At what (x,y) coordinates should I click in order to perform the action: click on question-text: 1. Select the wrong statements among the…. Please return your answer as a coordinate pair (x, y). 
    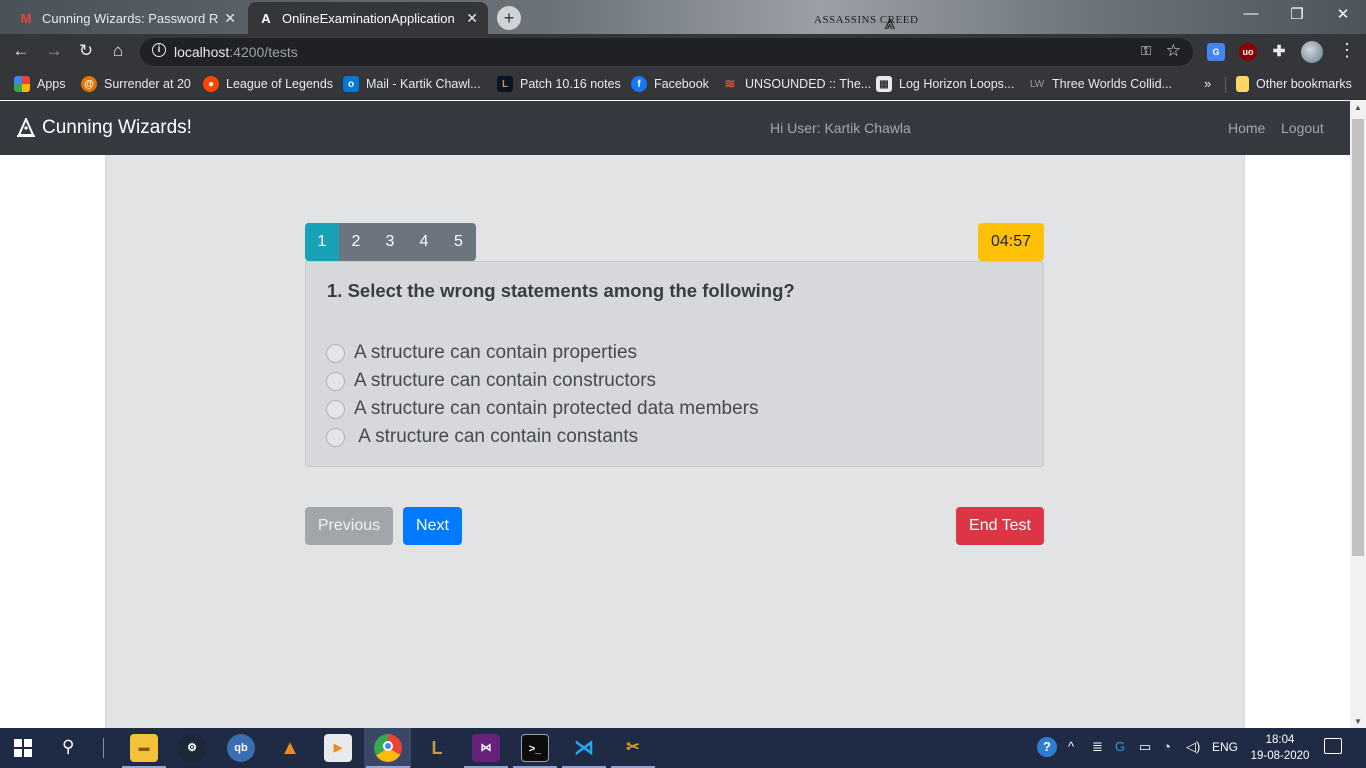
    Looking at the image, I should click on (561, 290).